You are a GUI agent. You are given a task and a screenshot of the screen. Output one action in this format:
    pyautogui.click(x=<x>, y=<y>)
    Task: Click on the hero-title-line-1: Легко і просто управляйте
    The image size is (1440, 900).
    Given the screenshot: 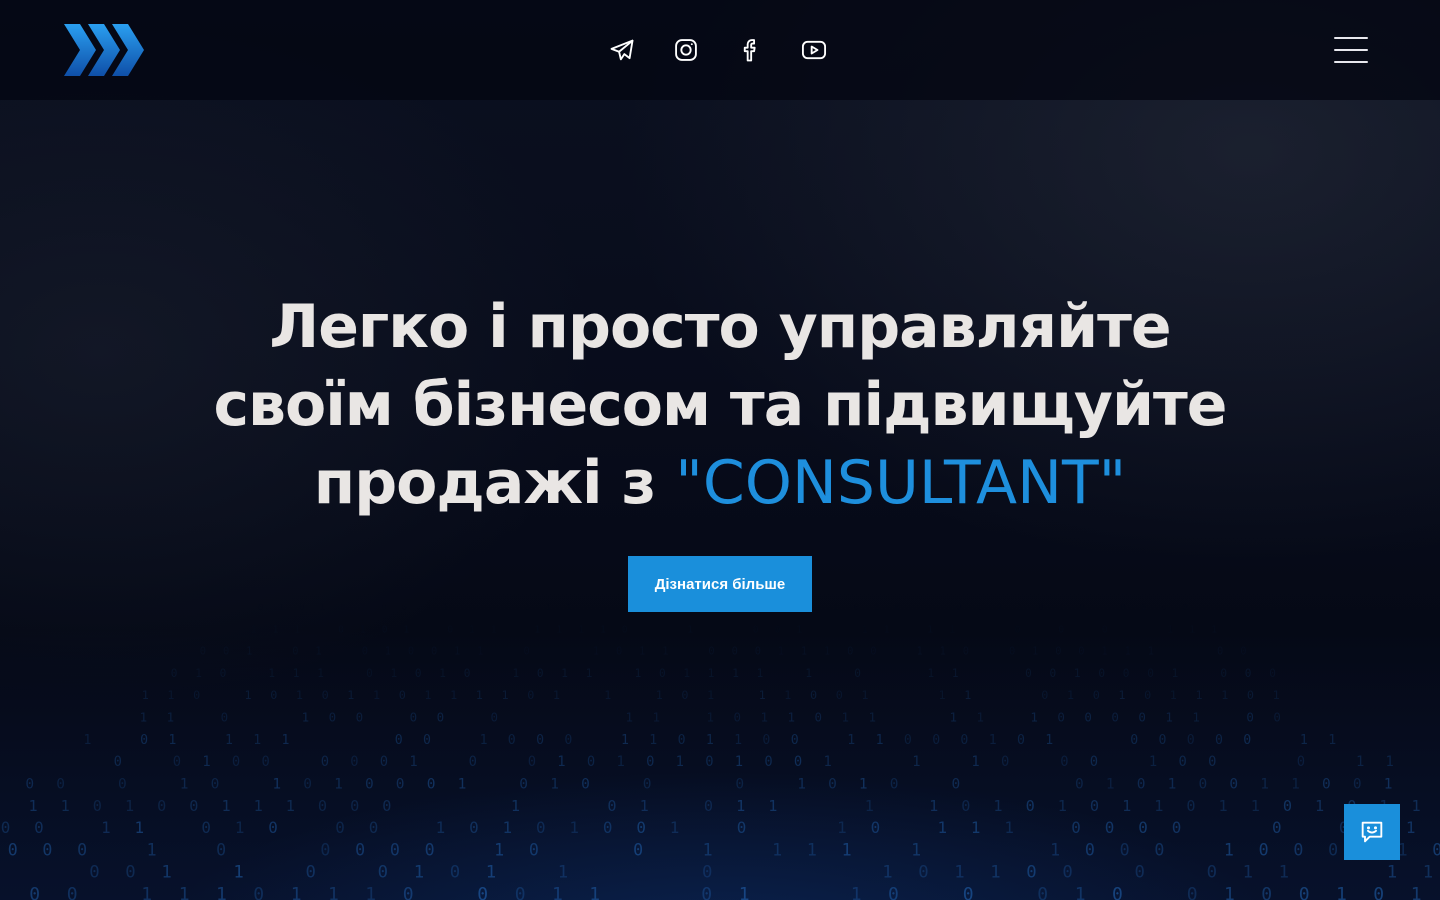 What is the action you would take?
    pyautogui.click(x=720, y=327)
    